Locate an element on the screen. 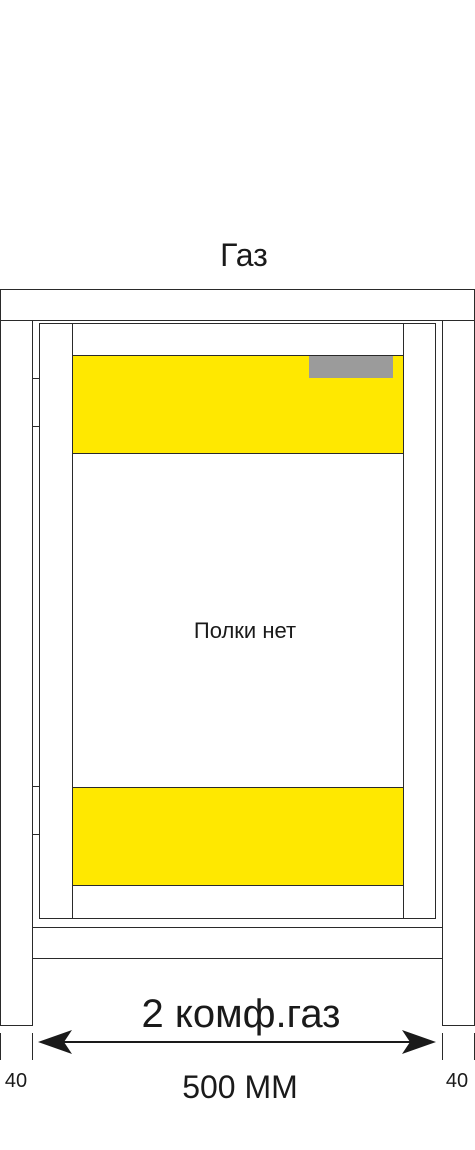 The height and width of the screenshot is (1150, 475). door-right-stile is located at coordinates (419, 621).